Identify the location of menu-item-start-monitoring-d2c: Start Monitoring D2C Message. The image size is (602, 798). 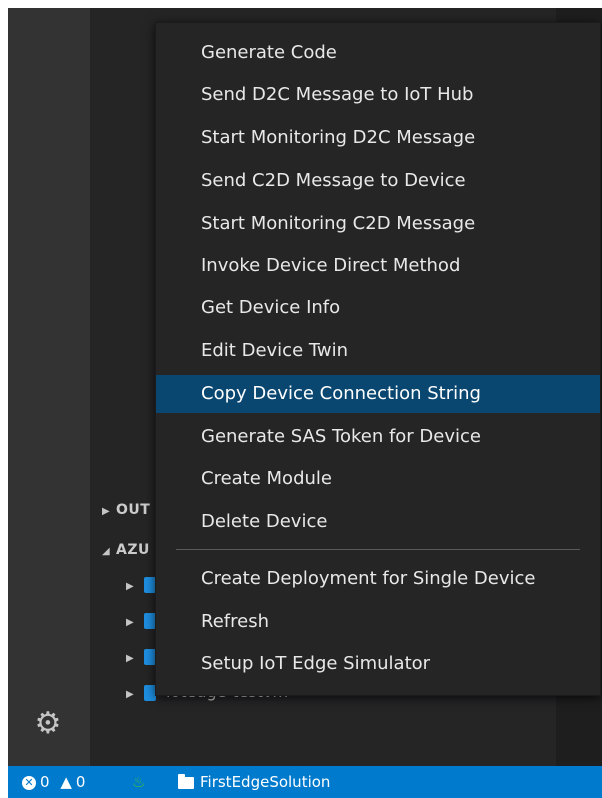
(378, 138).